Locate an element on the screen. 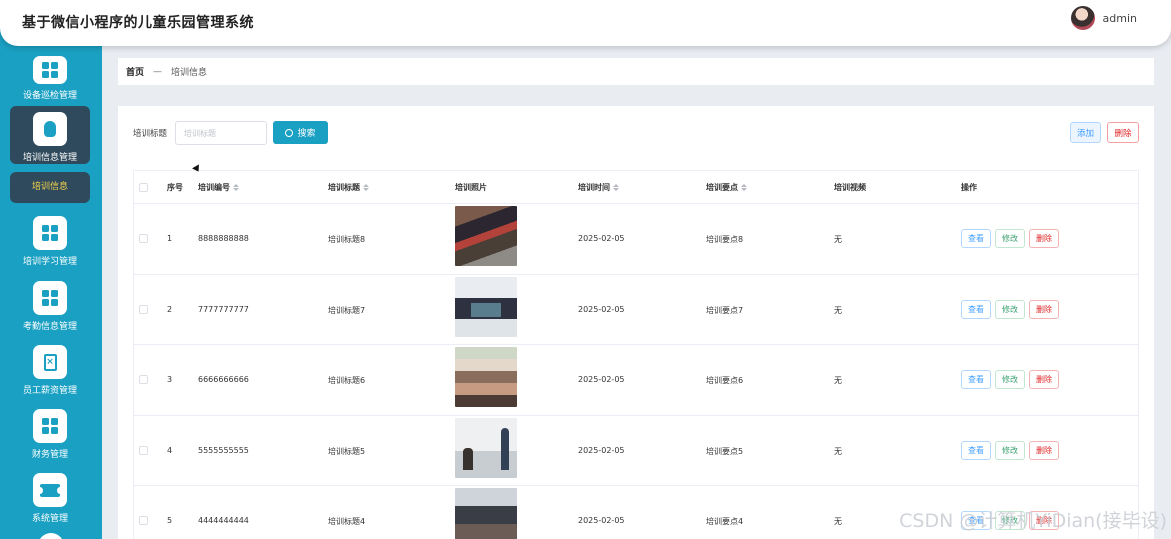  header-title: 培训标题 is located at coordinates (348, 187).